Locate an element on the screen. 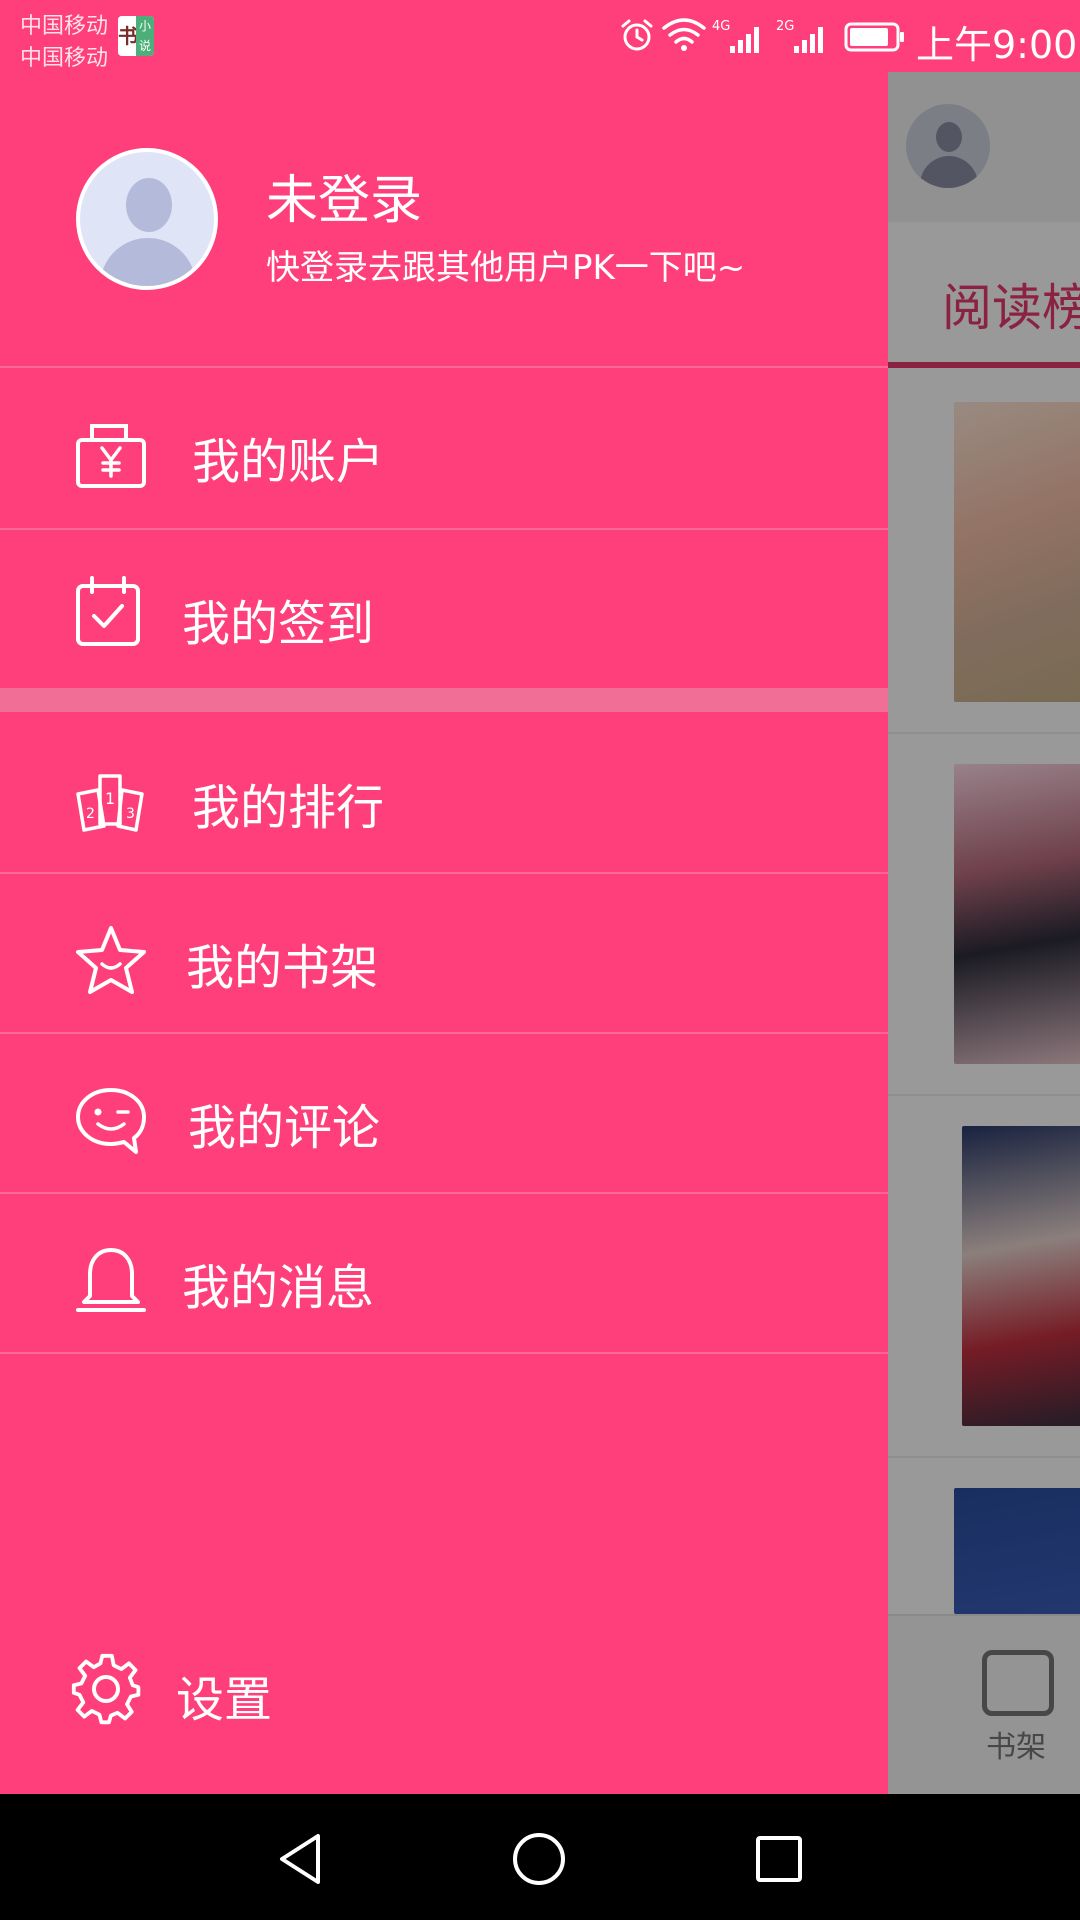 The image size is (1080, 1920). menu-item-label: 我的消息 is located at coordinates (278, 1288).